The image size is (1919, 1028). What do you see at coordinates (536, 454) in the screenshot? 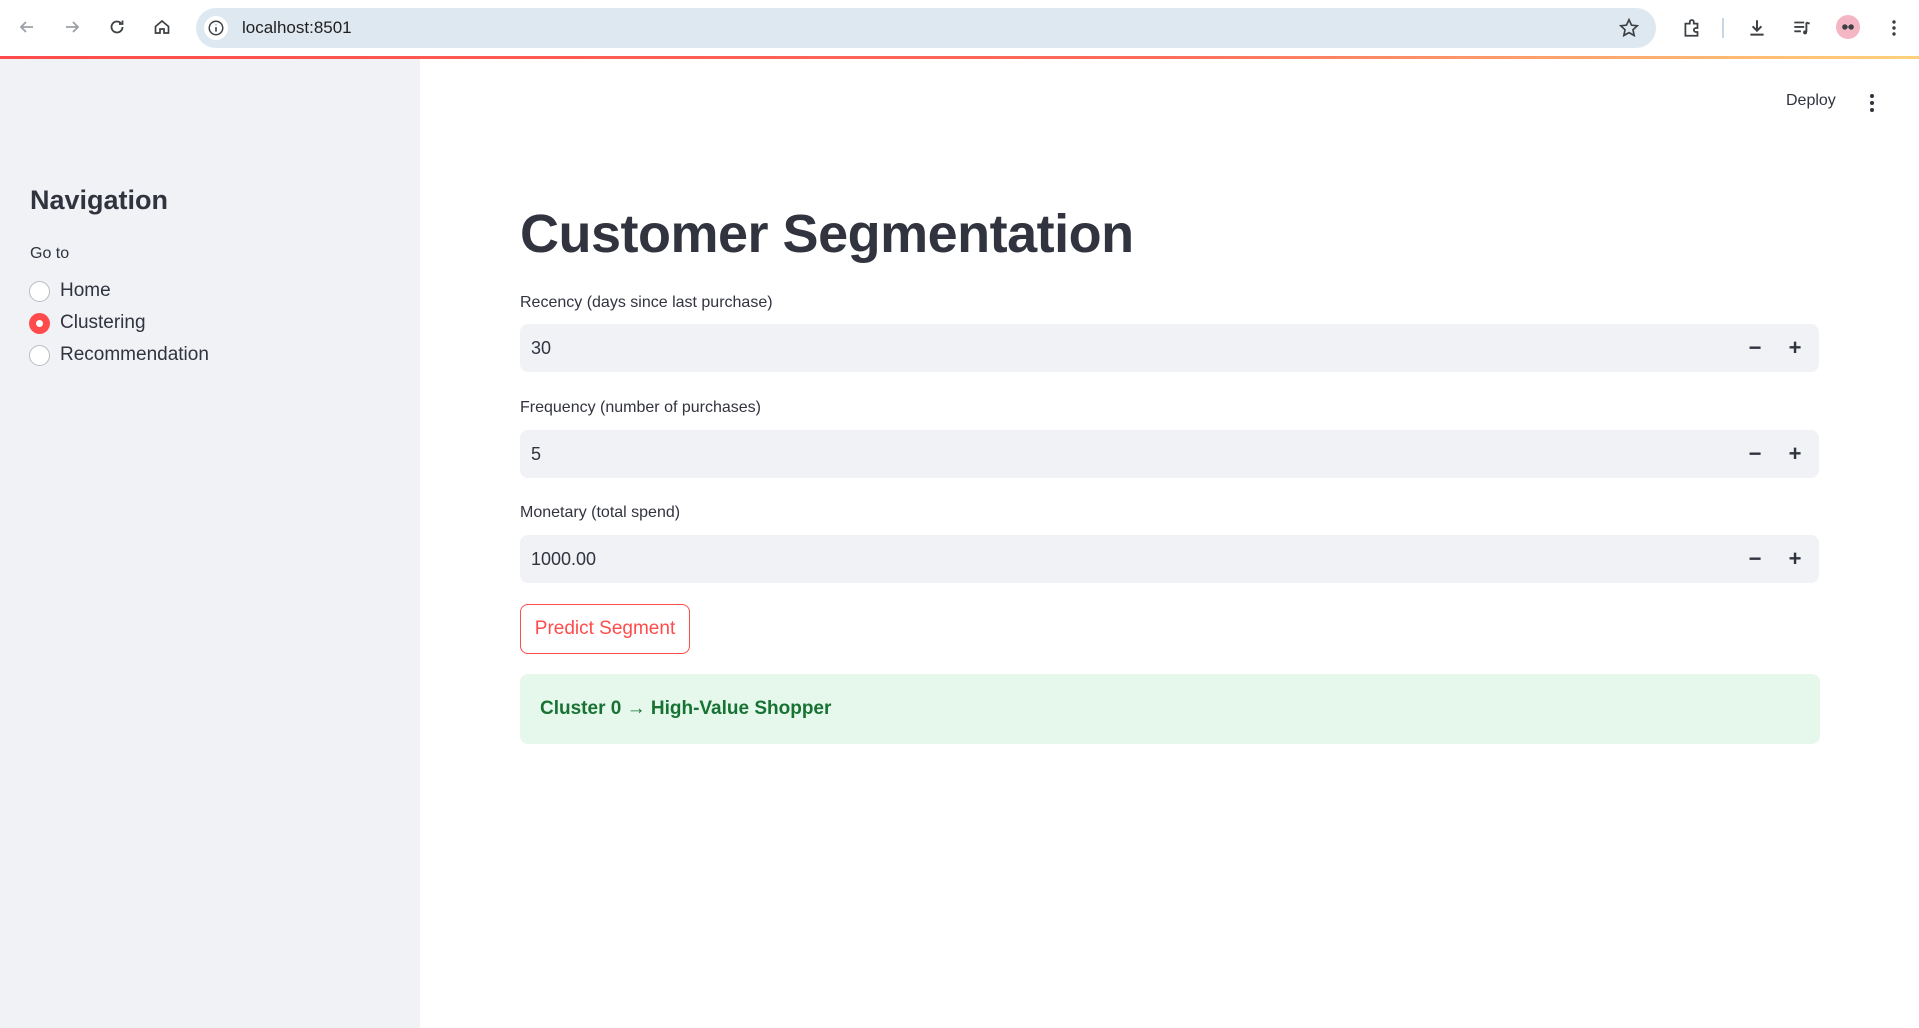
I see `frequency-value: 5` at bounding box center [536, 454].